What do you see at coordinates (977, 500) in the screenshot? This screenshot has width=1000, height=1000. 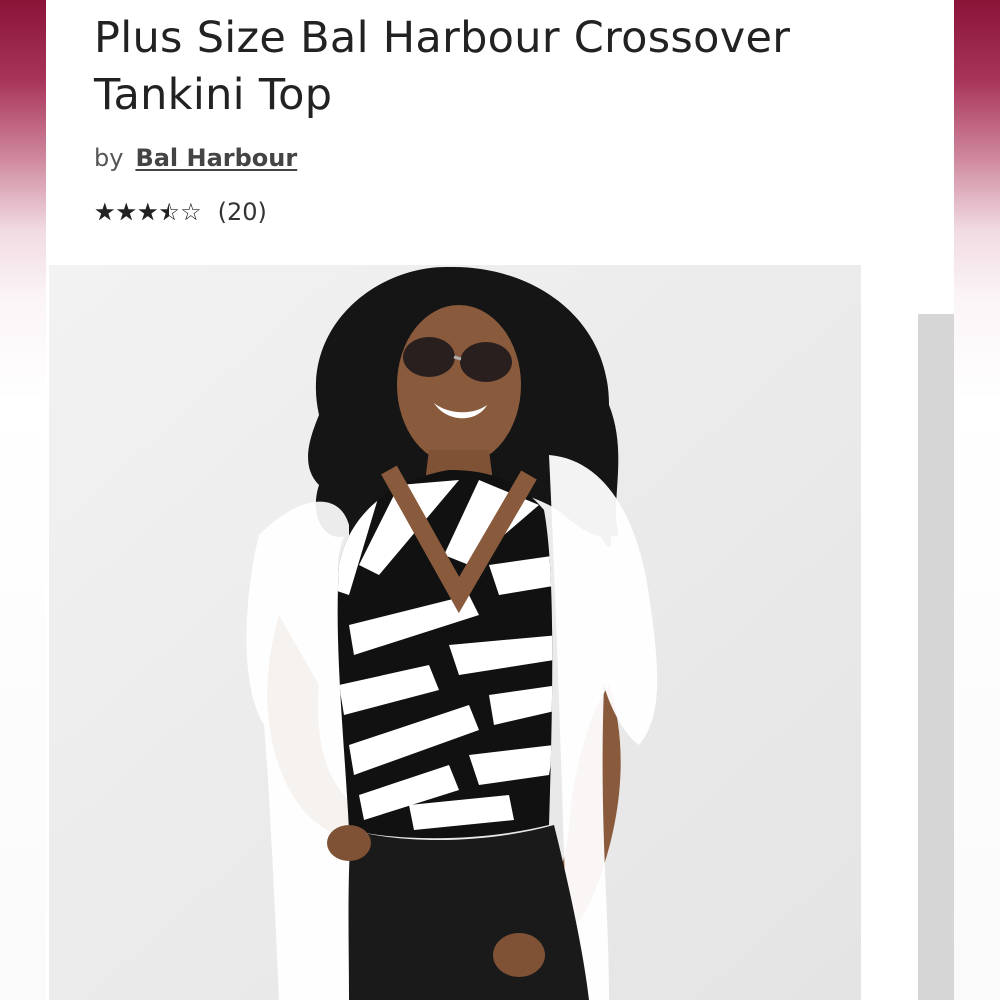 I see `right-background-edge` at bounding box center [977, 500].